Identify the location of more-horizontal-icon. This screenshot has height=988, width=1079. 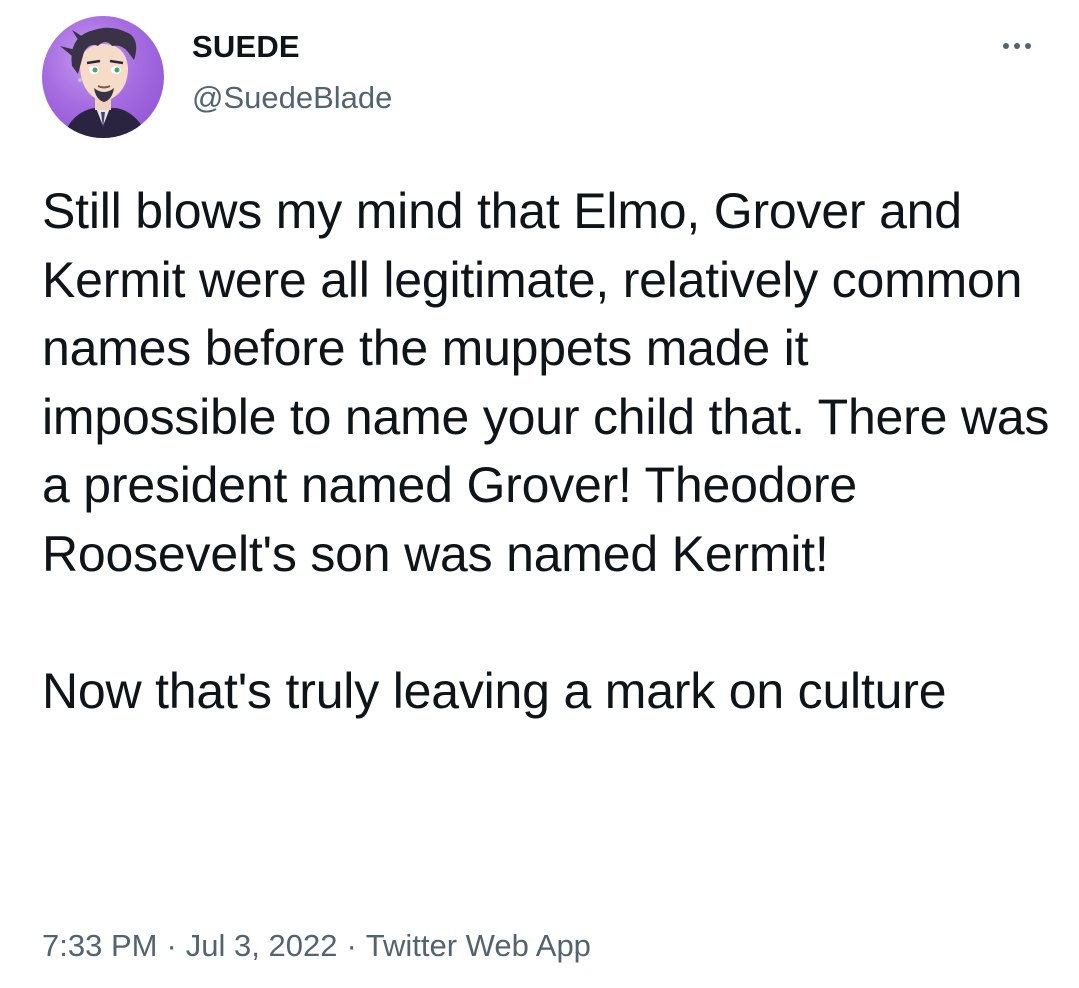
(1006, 46).